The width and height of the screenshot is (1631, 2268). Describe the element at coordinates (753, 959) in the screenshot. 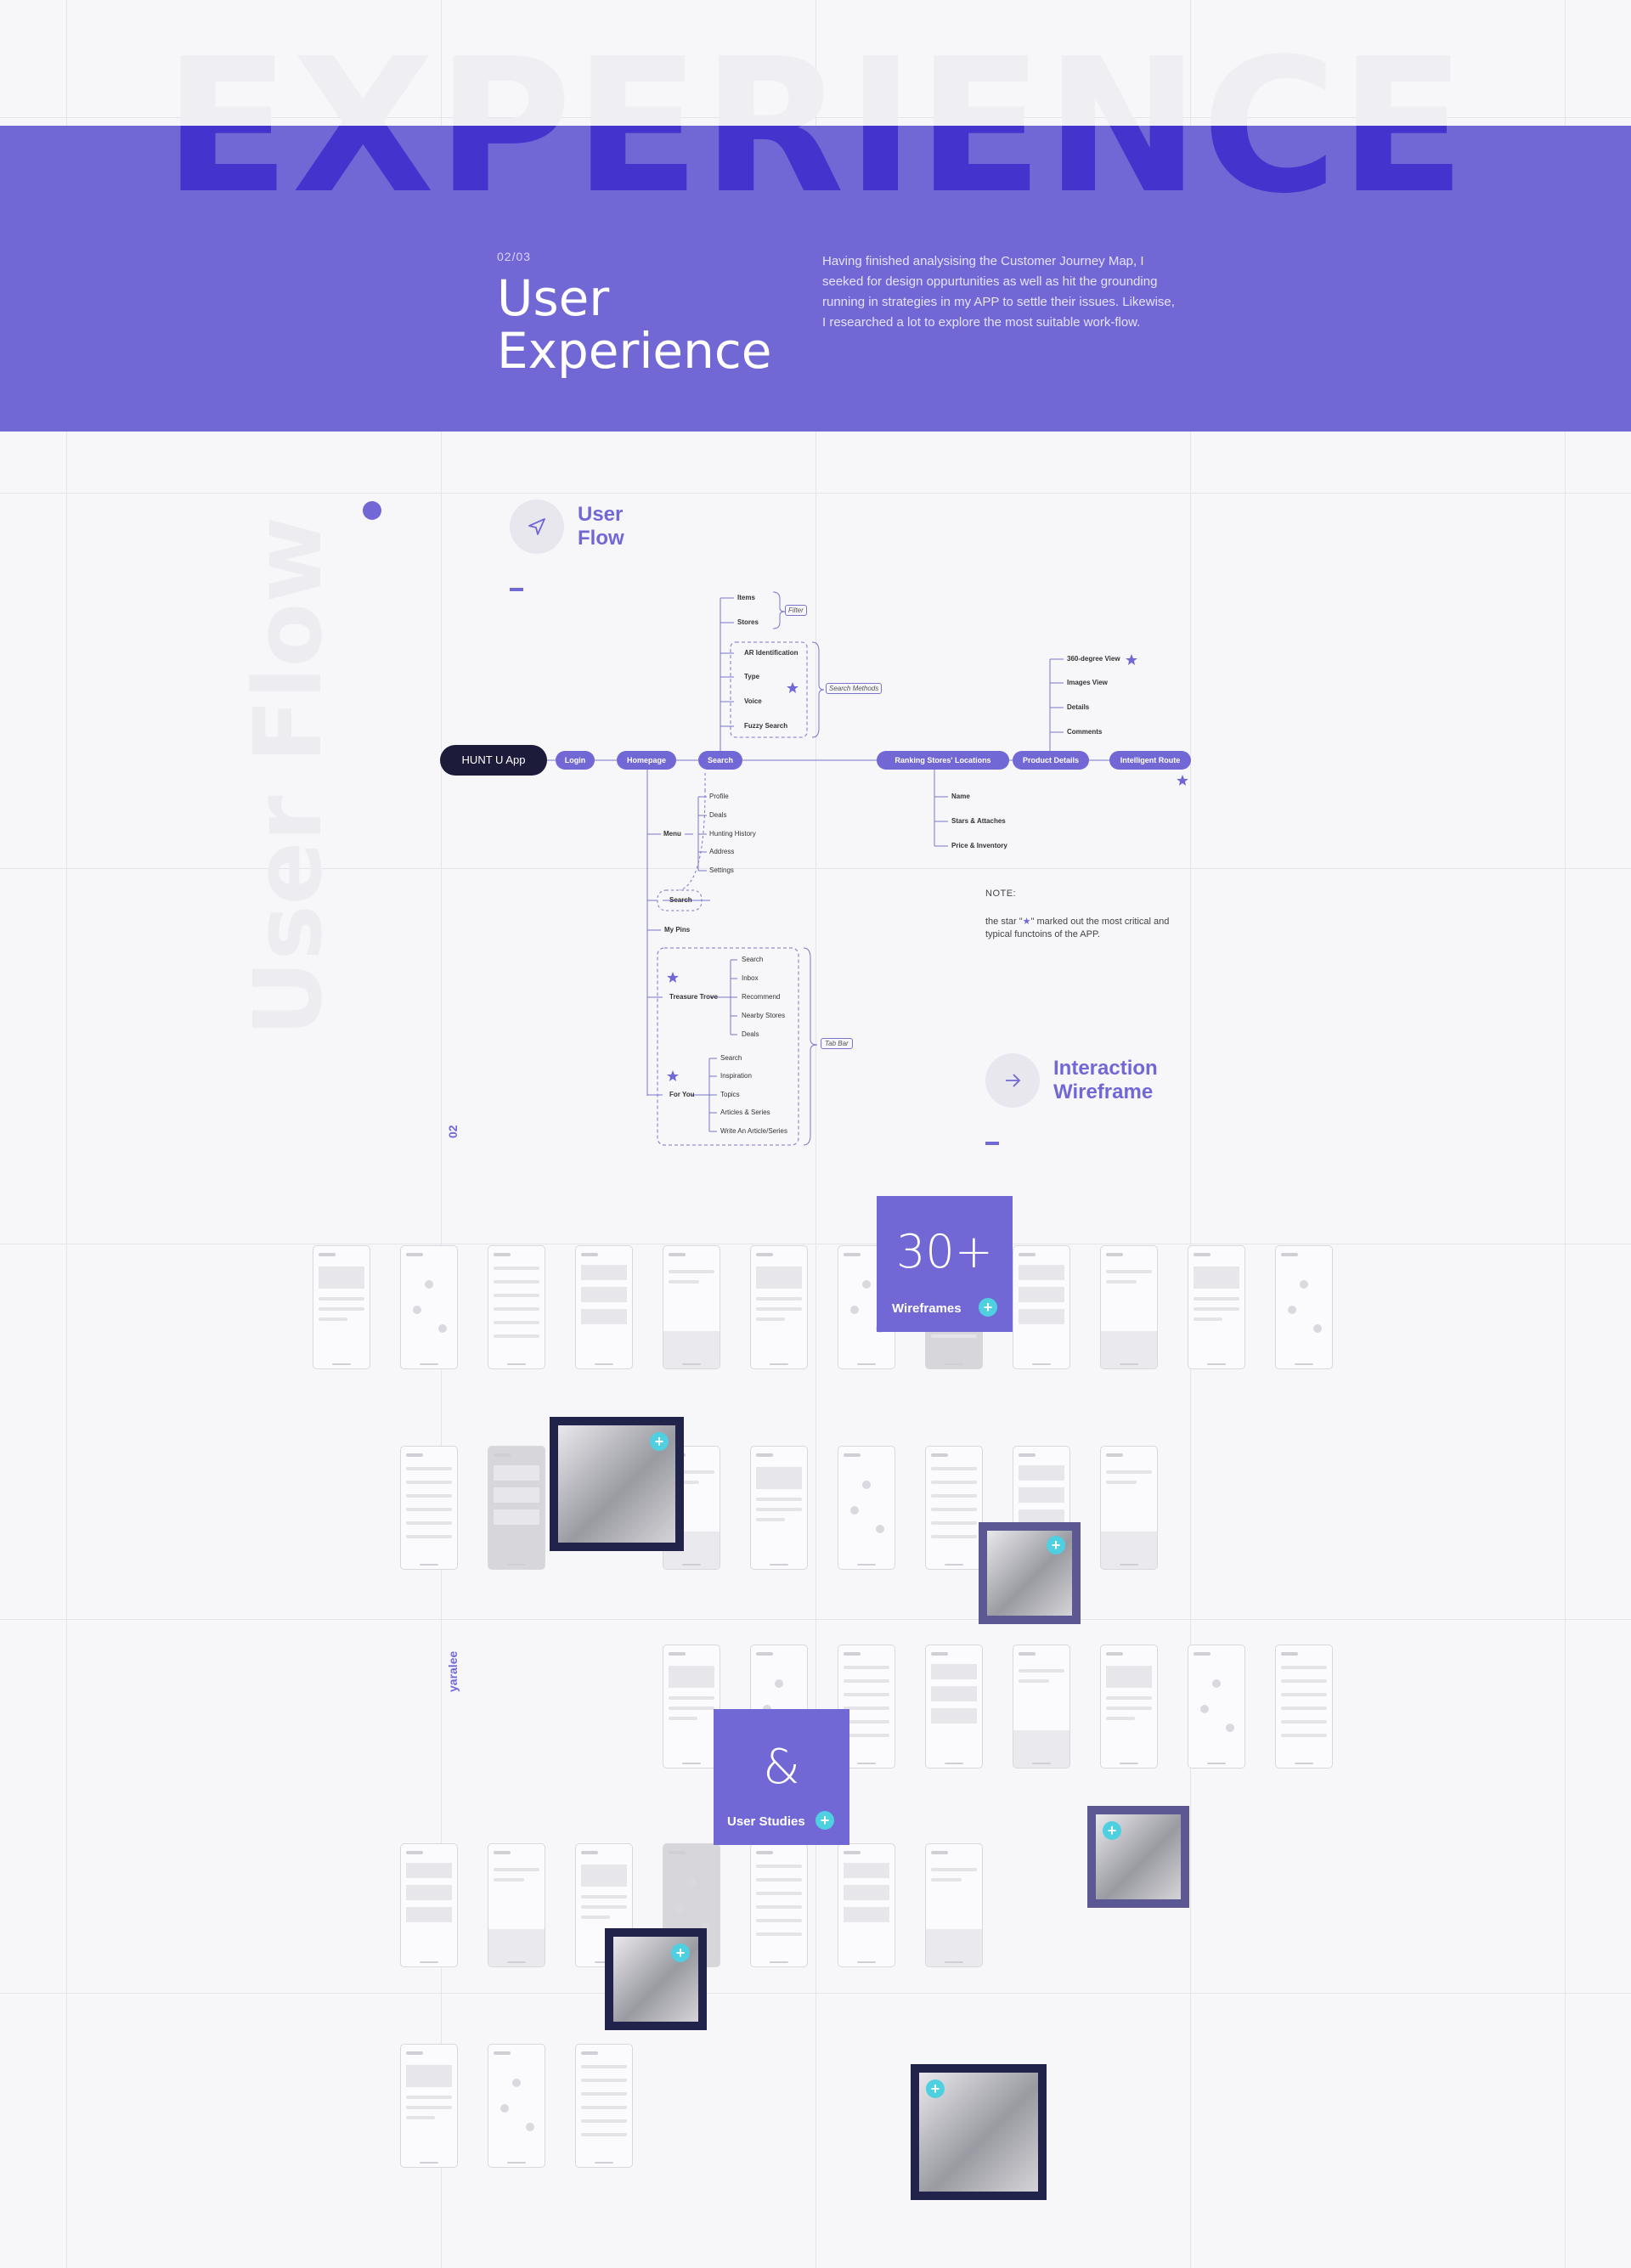

I see `flow-leaf: Search` at that location.